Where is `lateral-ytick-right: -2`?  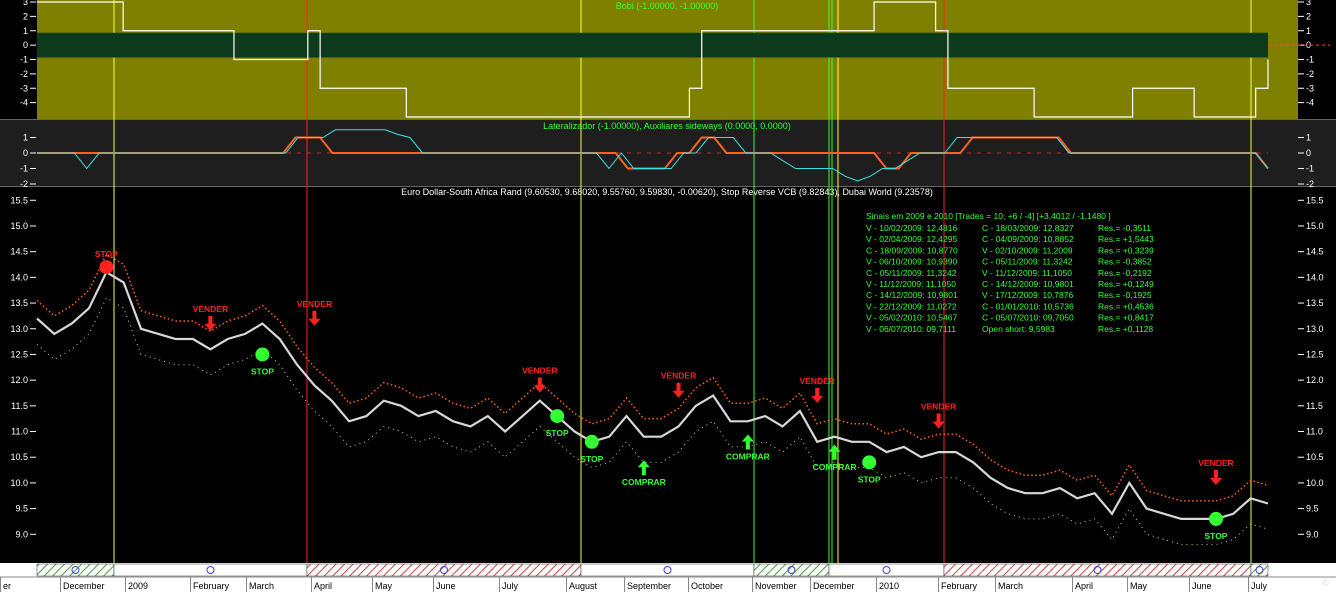 lateral-ytick-right: -2 is located at coordinates (1310, 184).